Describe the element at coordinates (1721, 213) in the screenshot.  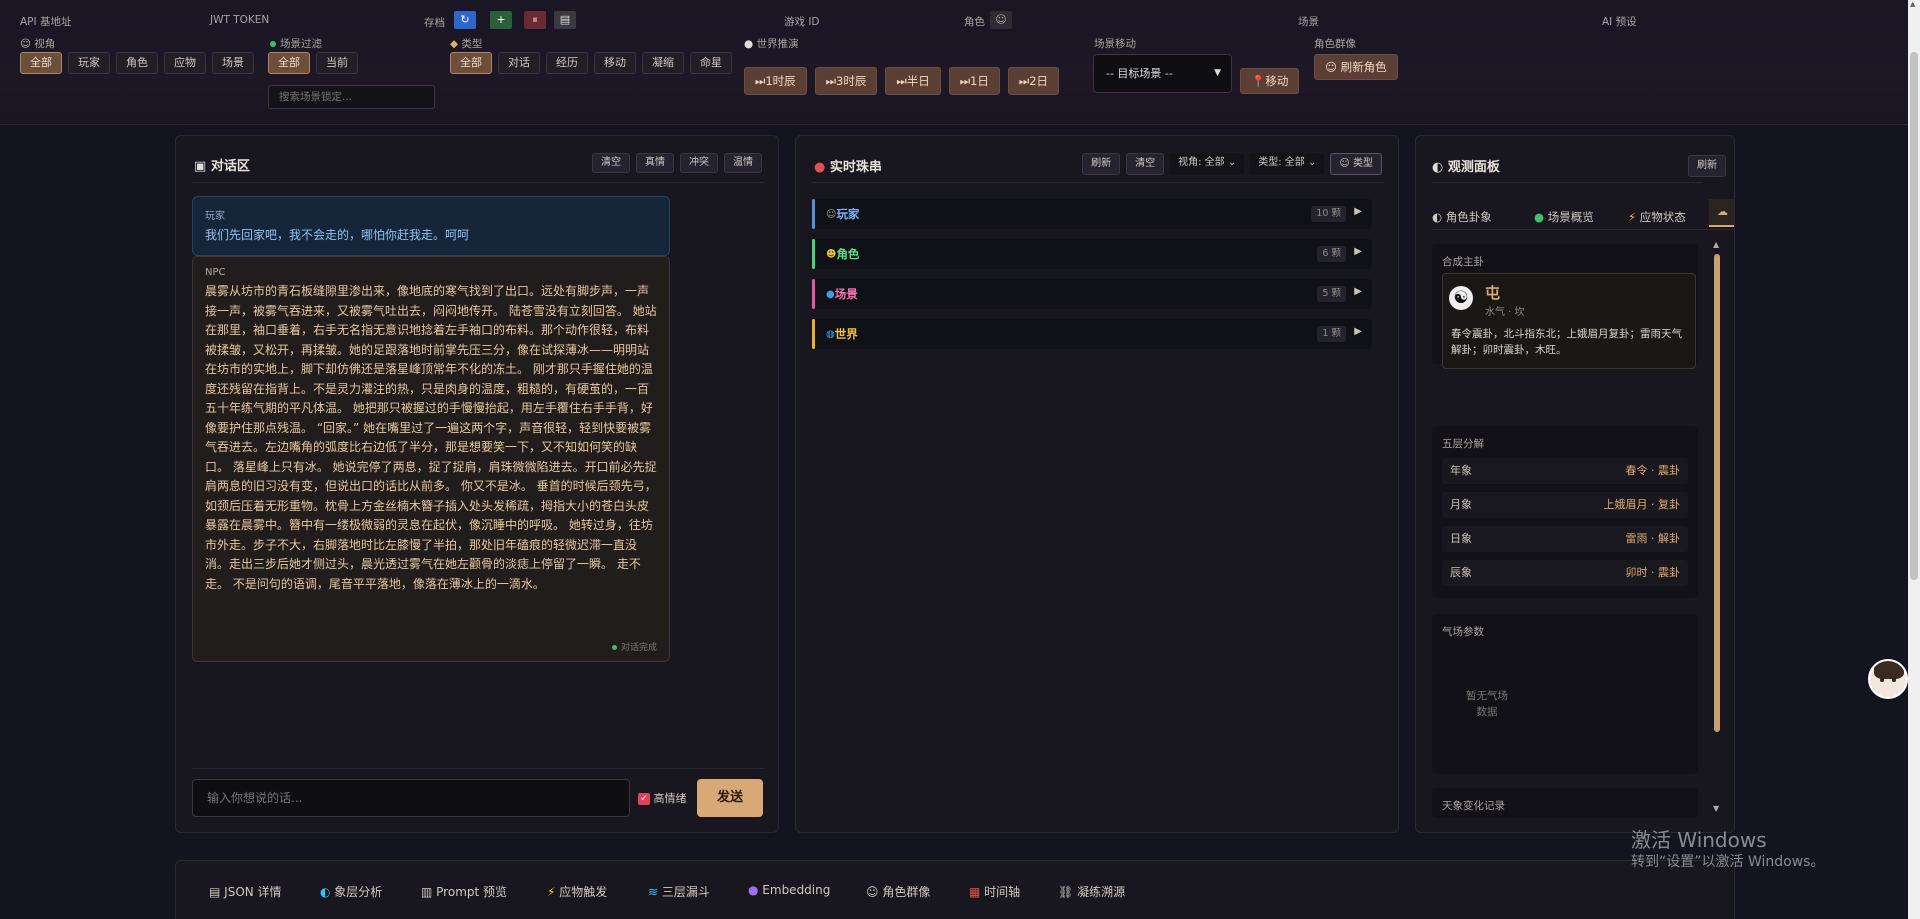
I see `tab-weather-icon: ☁` at that location.